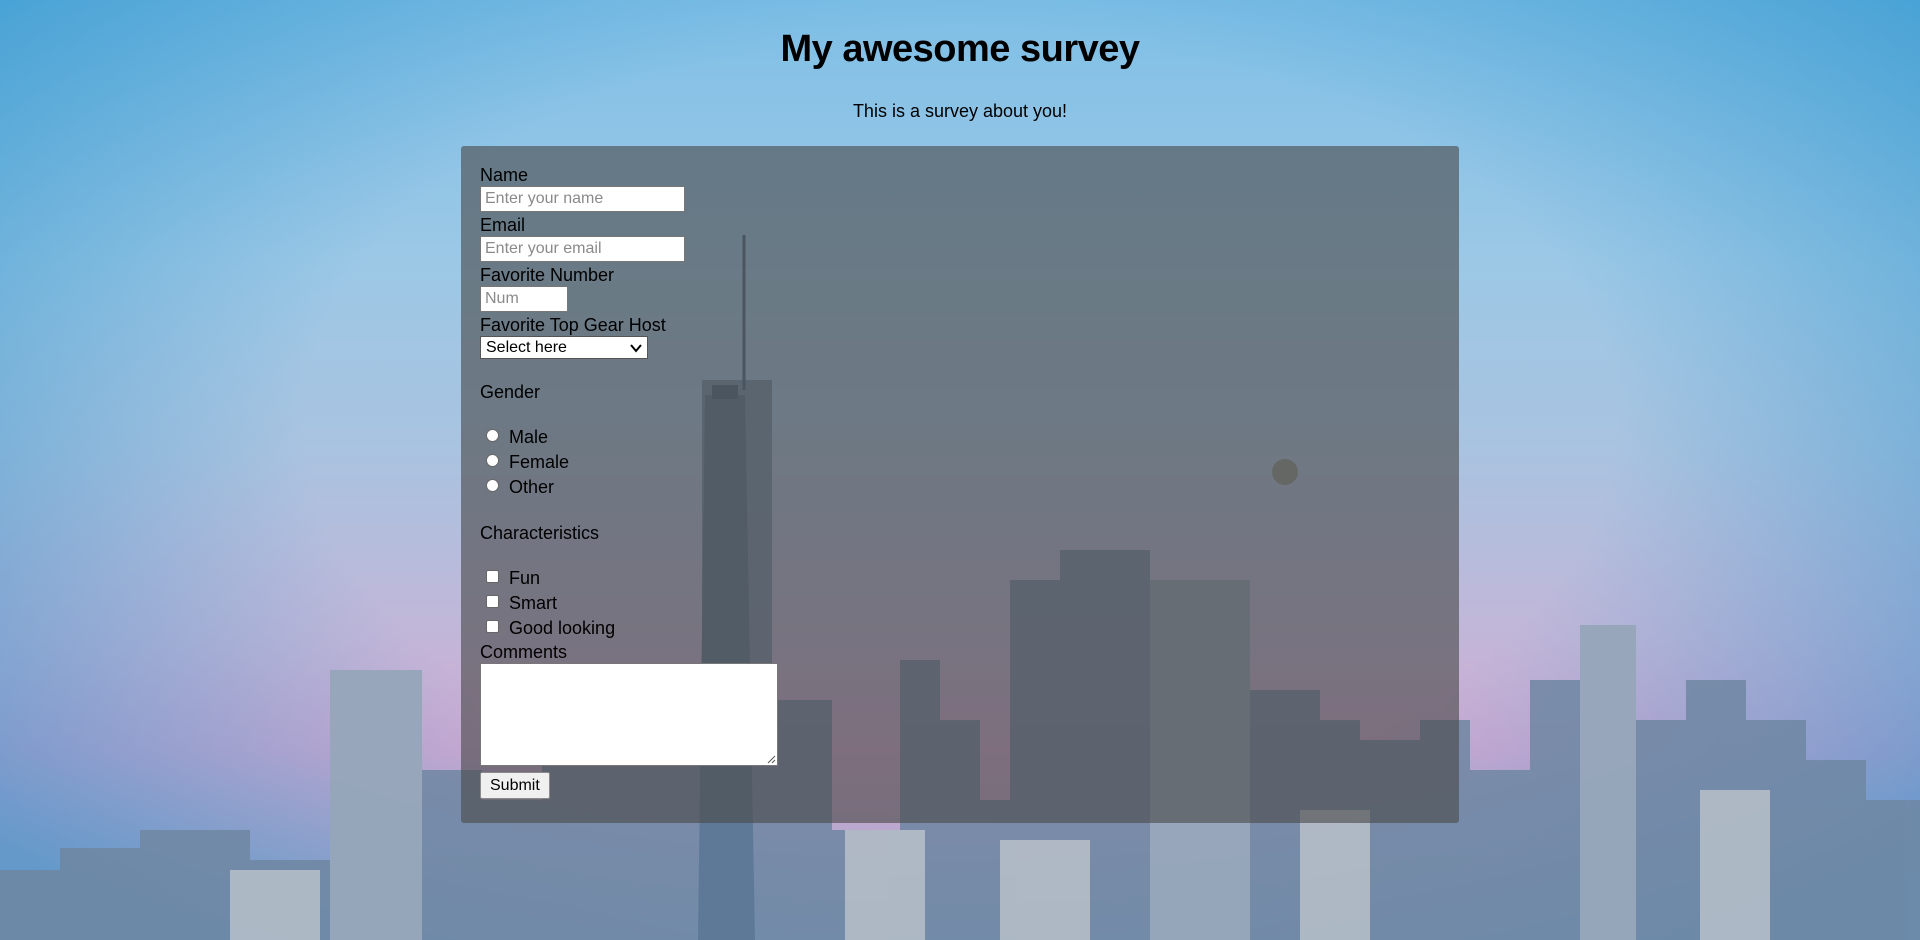 Image resolution: width=1920 pixels, height=940 pixels. What do you see at coordinates (582, 249) in the screenshot?
I see `email-input` at bounding box center [582, 249].